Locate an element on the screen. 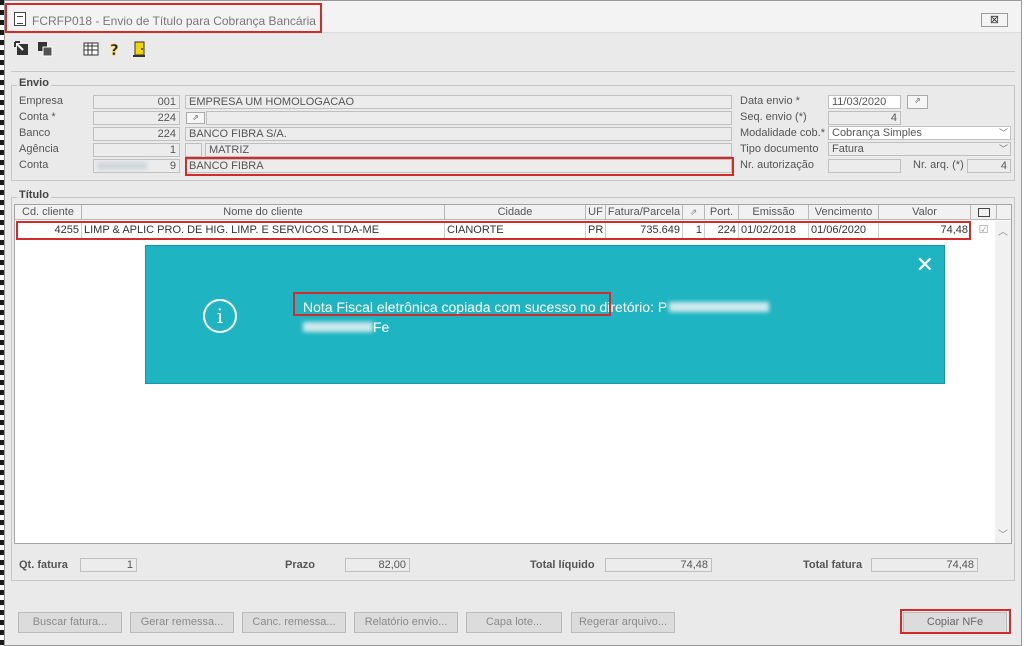  calendar-picker-button: ⇗ is located at coordinates (917, 102).